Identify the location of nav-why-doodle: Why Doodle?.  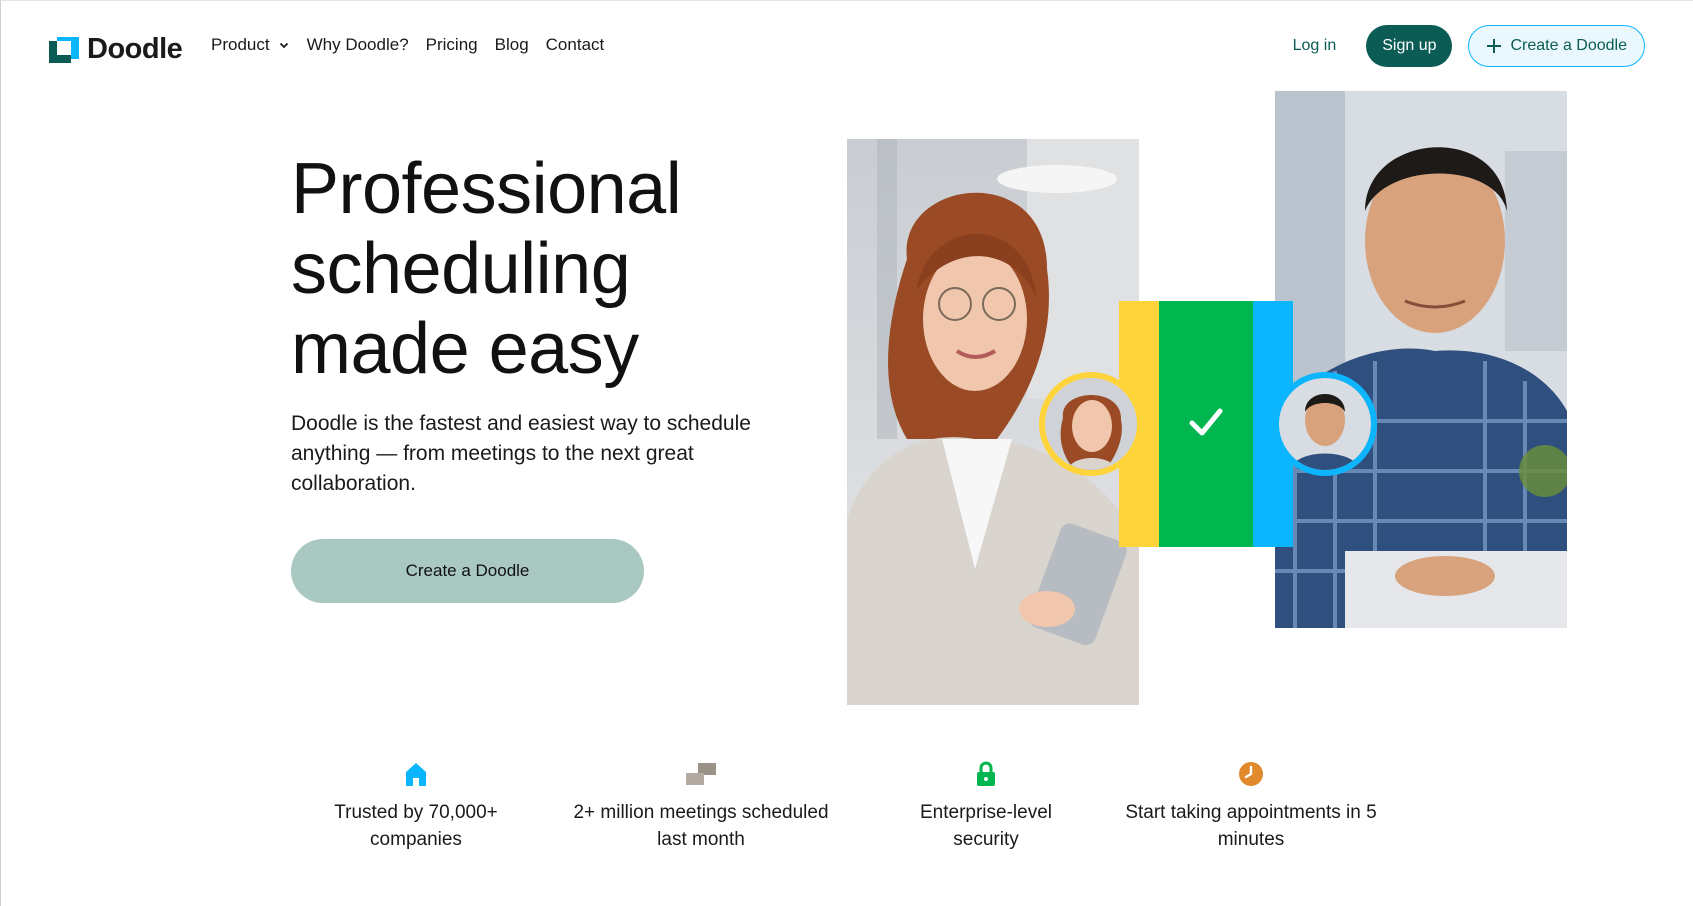
(358, 45).